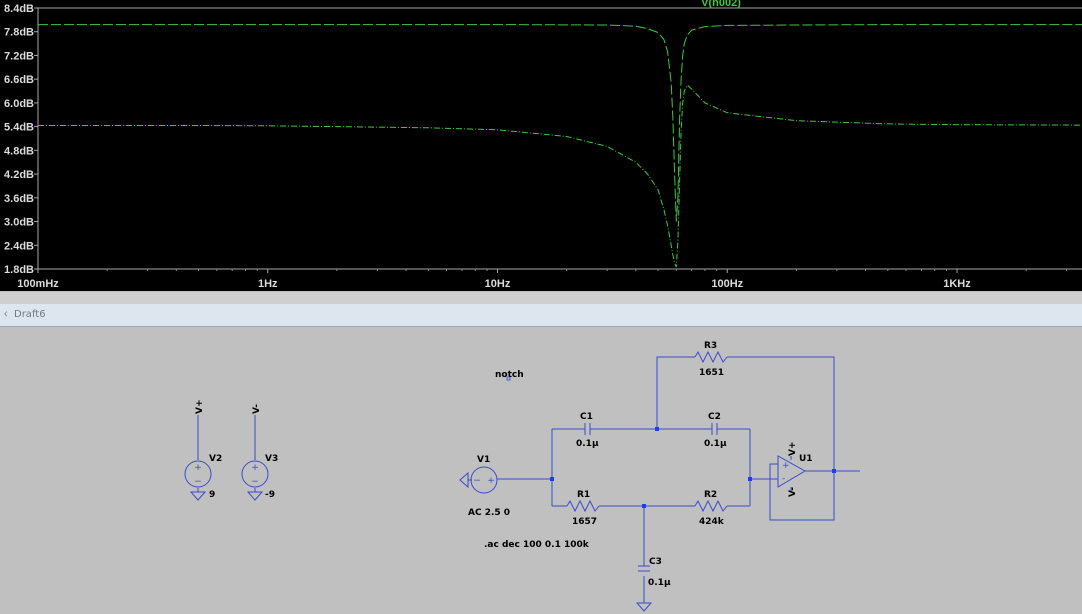  Describe the element at coordinates (498, 284) in the screenshot. I see `x-tick-label: 10Hz` at that location.